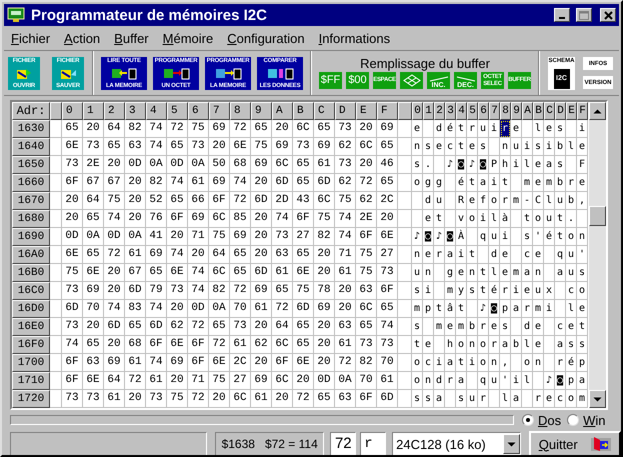 The image size is (623, 457). What do you see at coordinates (282, 327) in the screenshot?
I see `hex-cell: 64` at bounding box center [282, 327].